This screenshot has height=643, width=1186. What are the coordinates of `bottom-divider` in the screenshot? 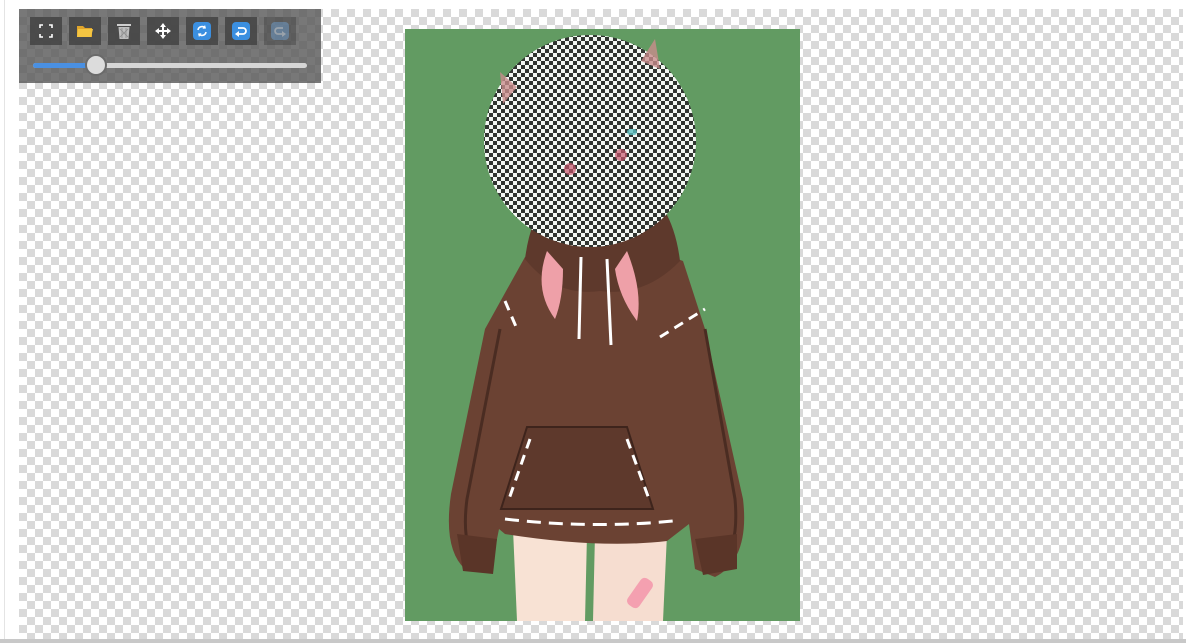 It's located at (593, 641).